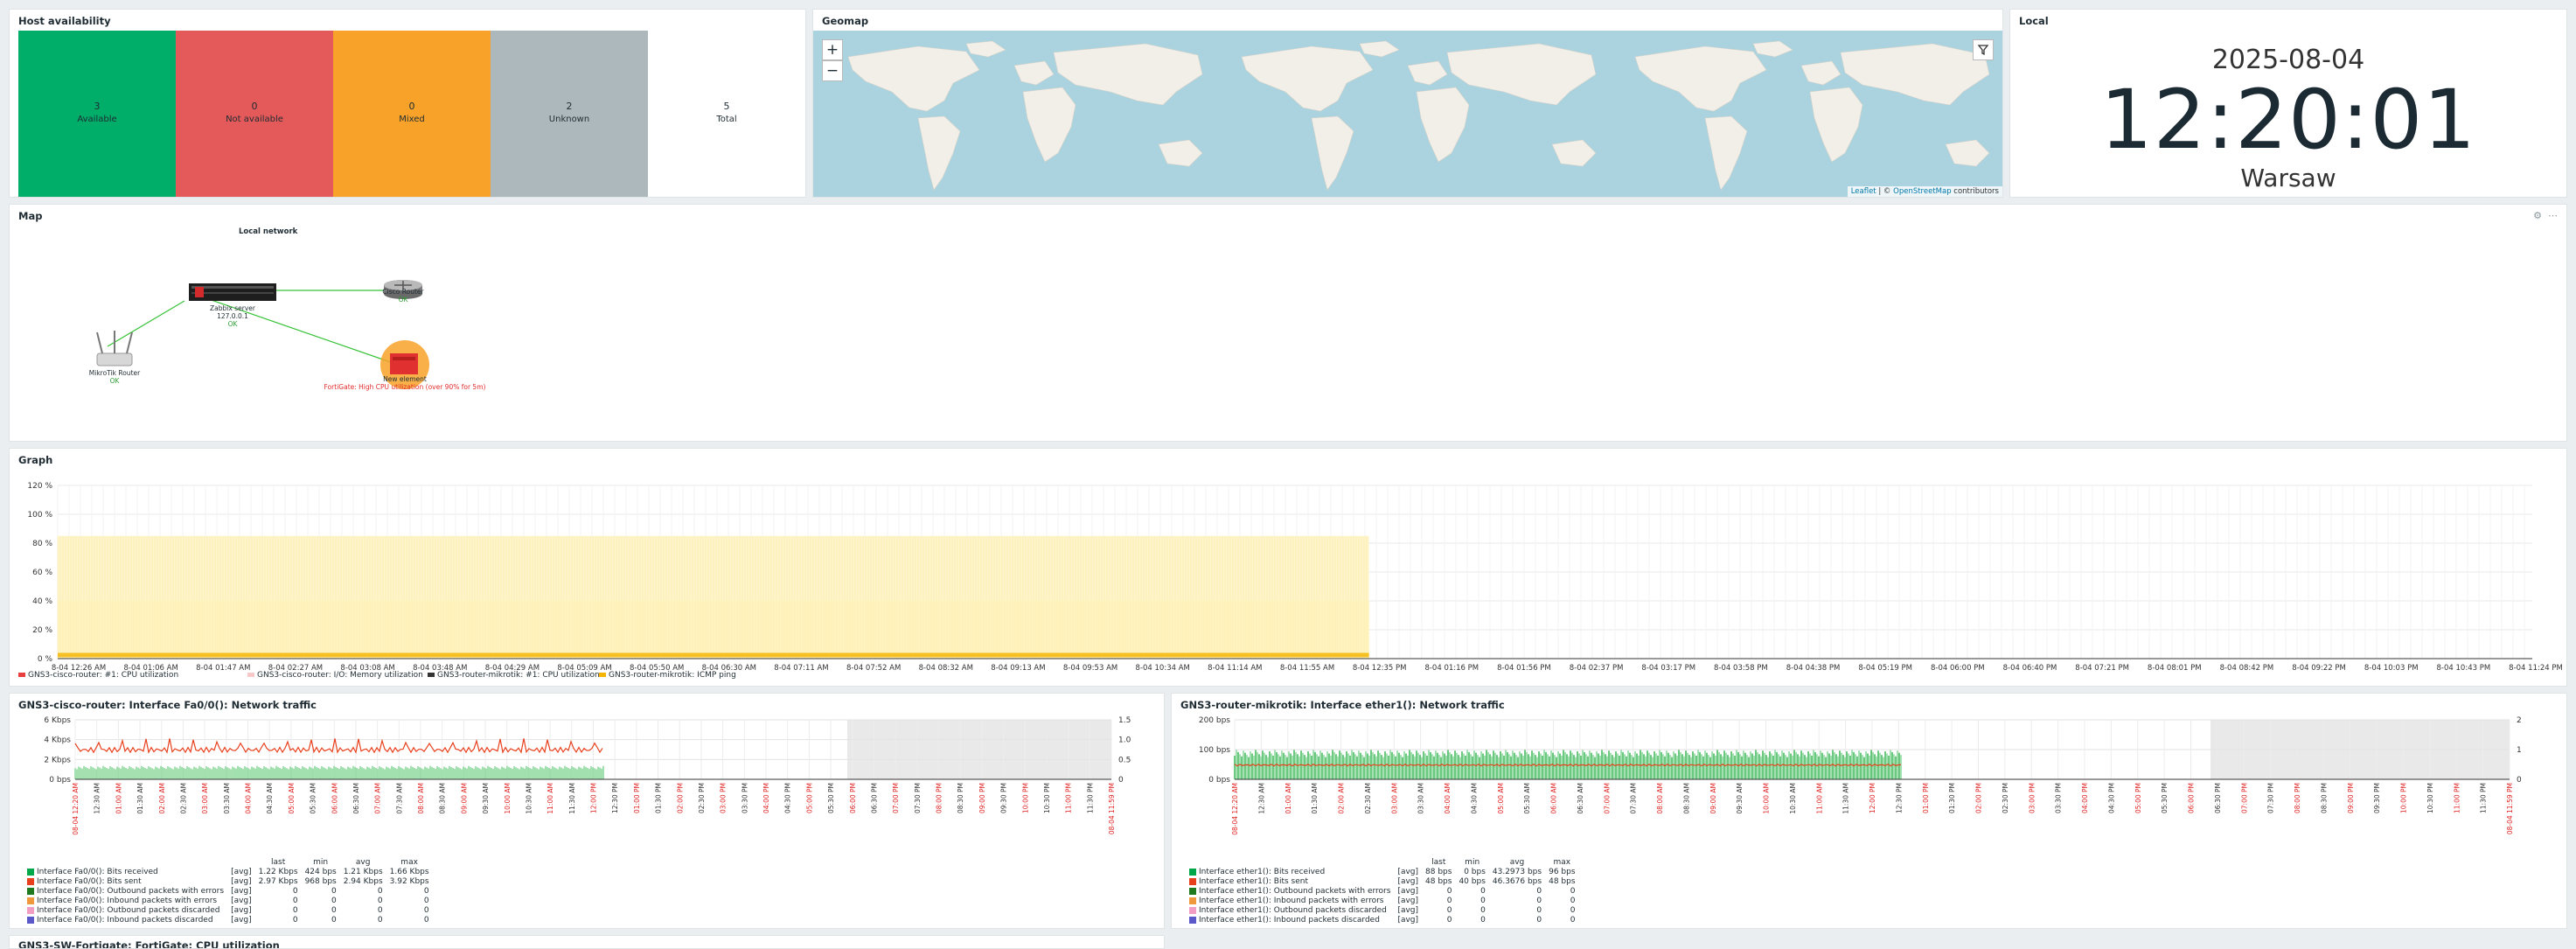 The height and width of the screenshot is (949, 2576). What do you see at coordinates (2391, 668) in the screenshot?
I see `x-tick-label: 8-04 10:03 PM` at bounding box center [2391, 668].